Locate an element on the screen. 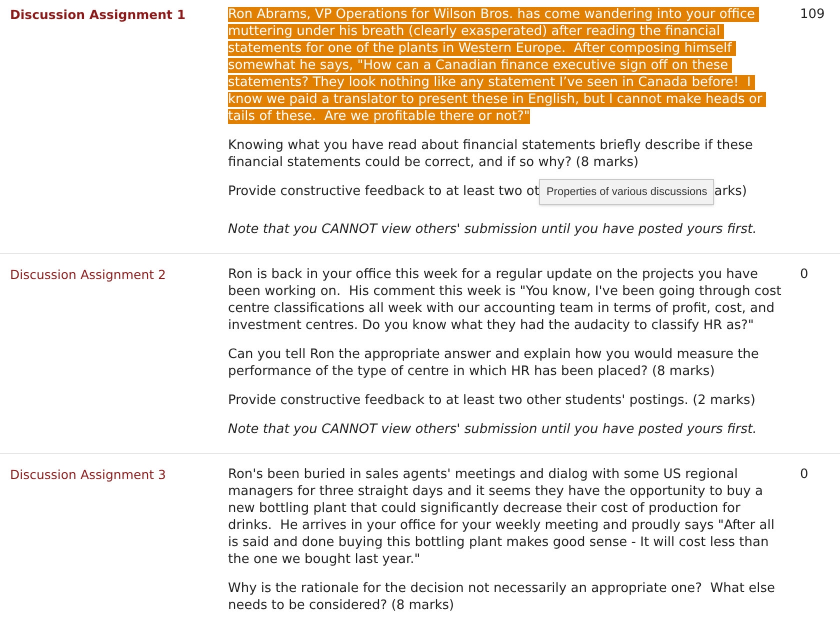  description-text: Provide constructive feedback to at least two other students' postings. (2 marks) is located at coordinates (492, 400).